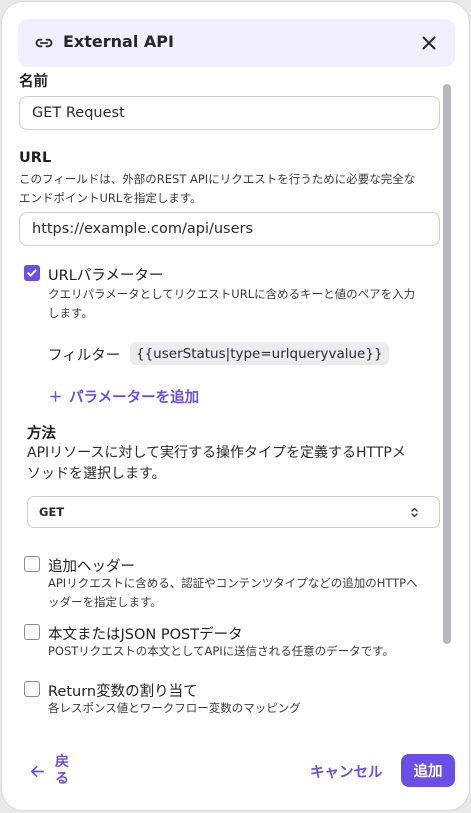 The height and width of the screenshot is (813, 471). What do you see at coordinates (134, 398) in the screenshot?
I see `add-parameter-label: パラメーターを追加` at bounding box center [134, 398].